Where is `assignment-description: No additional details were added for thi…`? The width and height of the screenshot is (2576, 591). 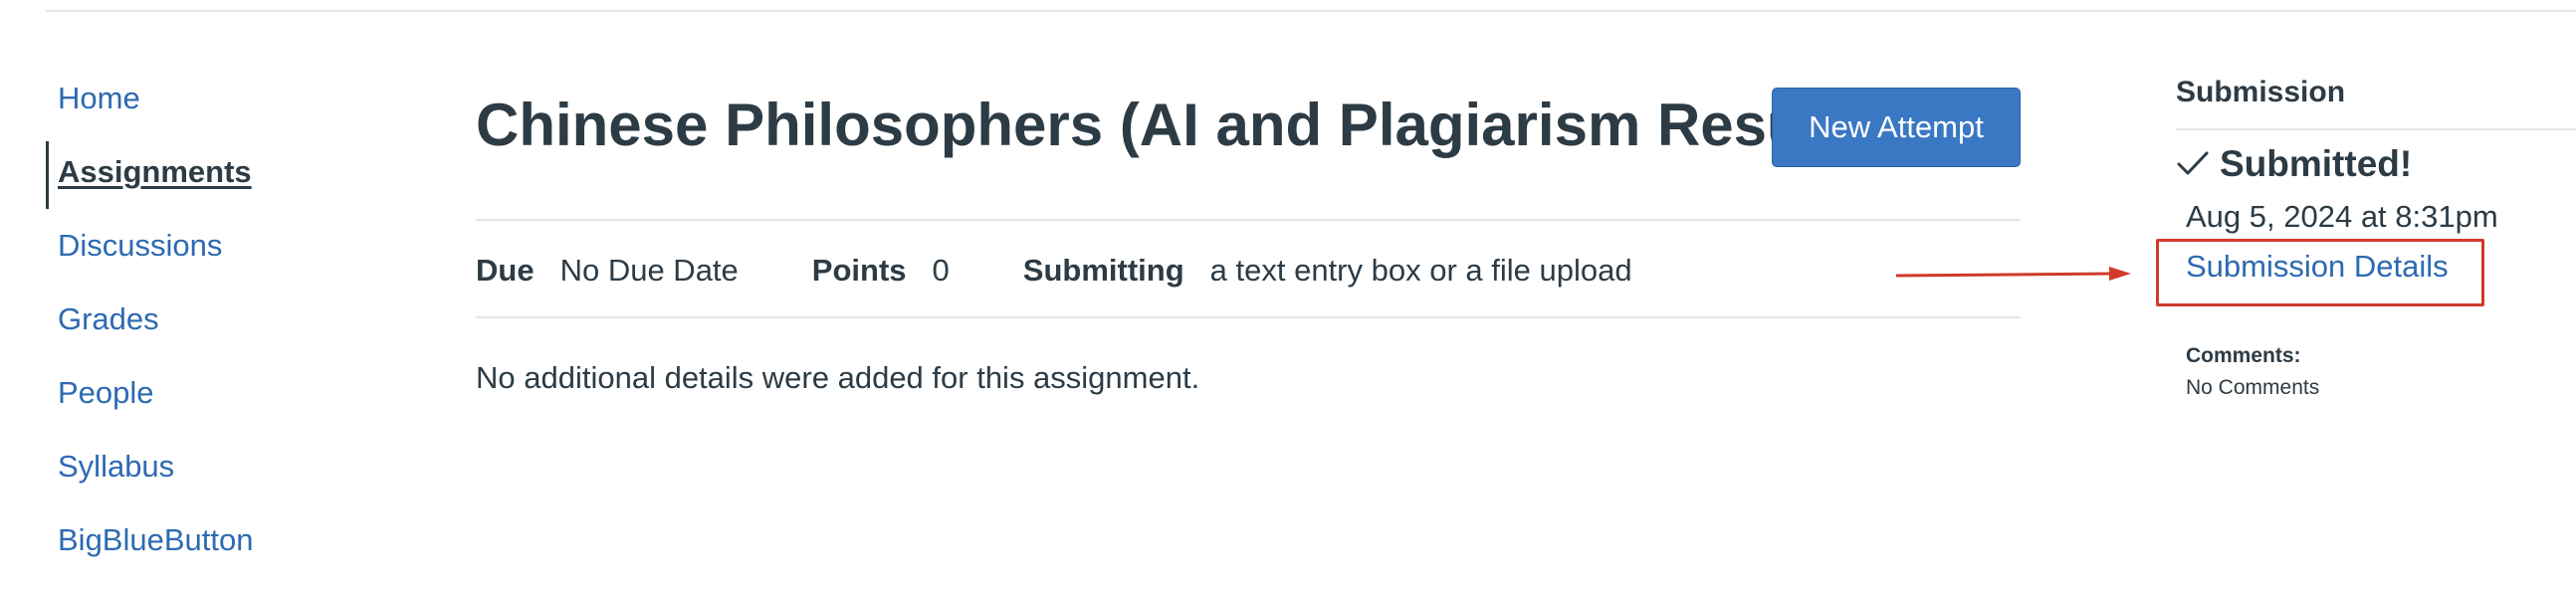 assignment-description: No additional details were added for thi… is located at coordinates (838, 377).